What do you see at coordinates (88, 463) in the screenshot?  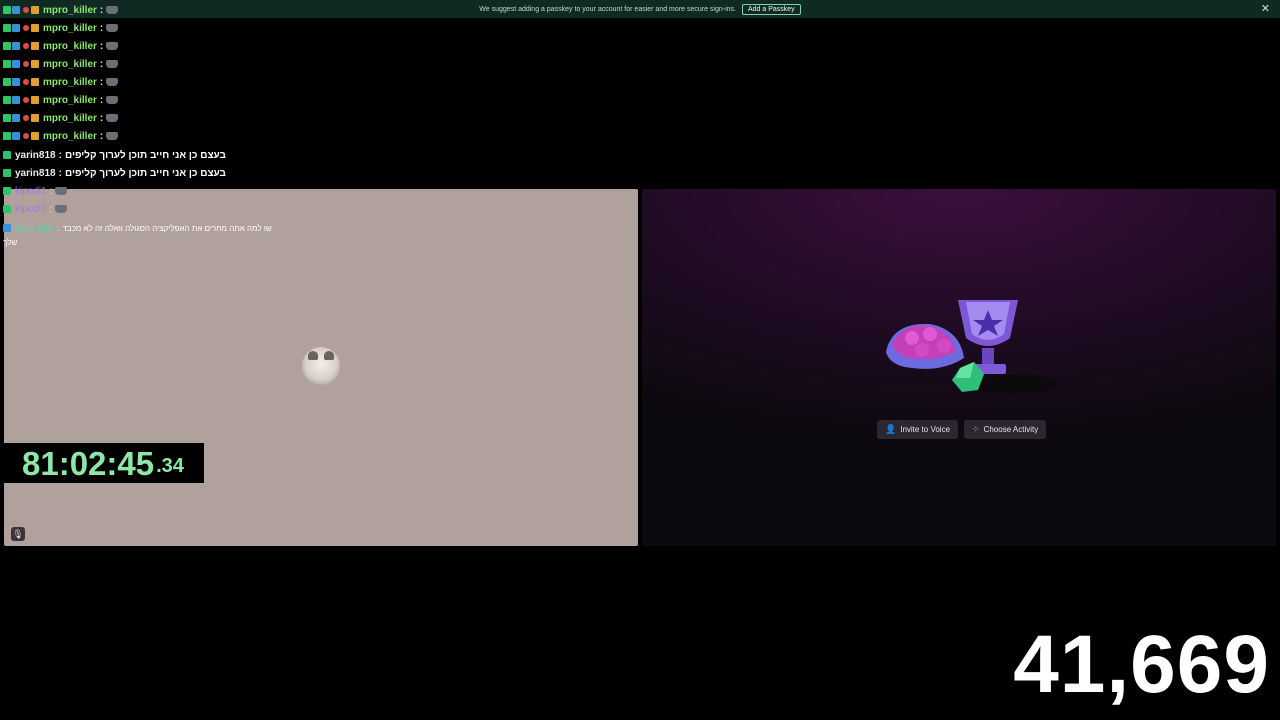 I see `timer-main: 81:02:45` at bounding box center [88, 463].